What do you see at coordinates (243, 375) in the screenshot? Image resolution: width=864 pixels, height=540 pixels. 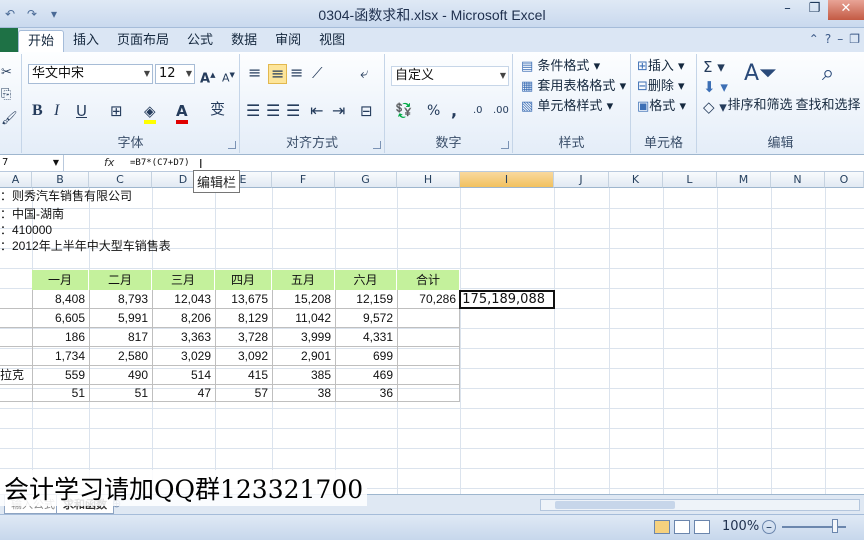 I see `table-cell: 415` at bounding box center [243, 375].